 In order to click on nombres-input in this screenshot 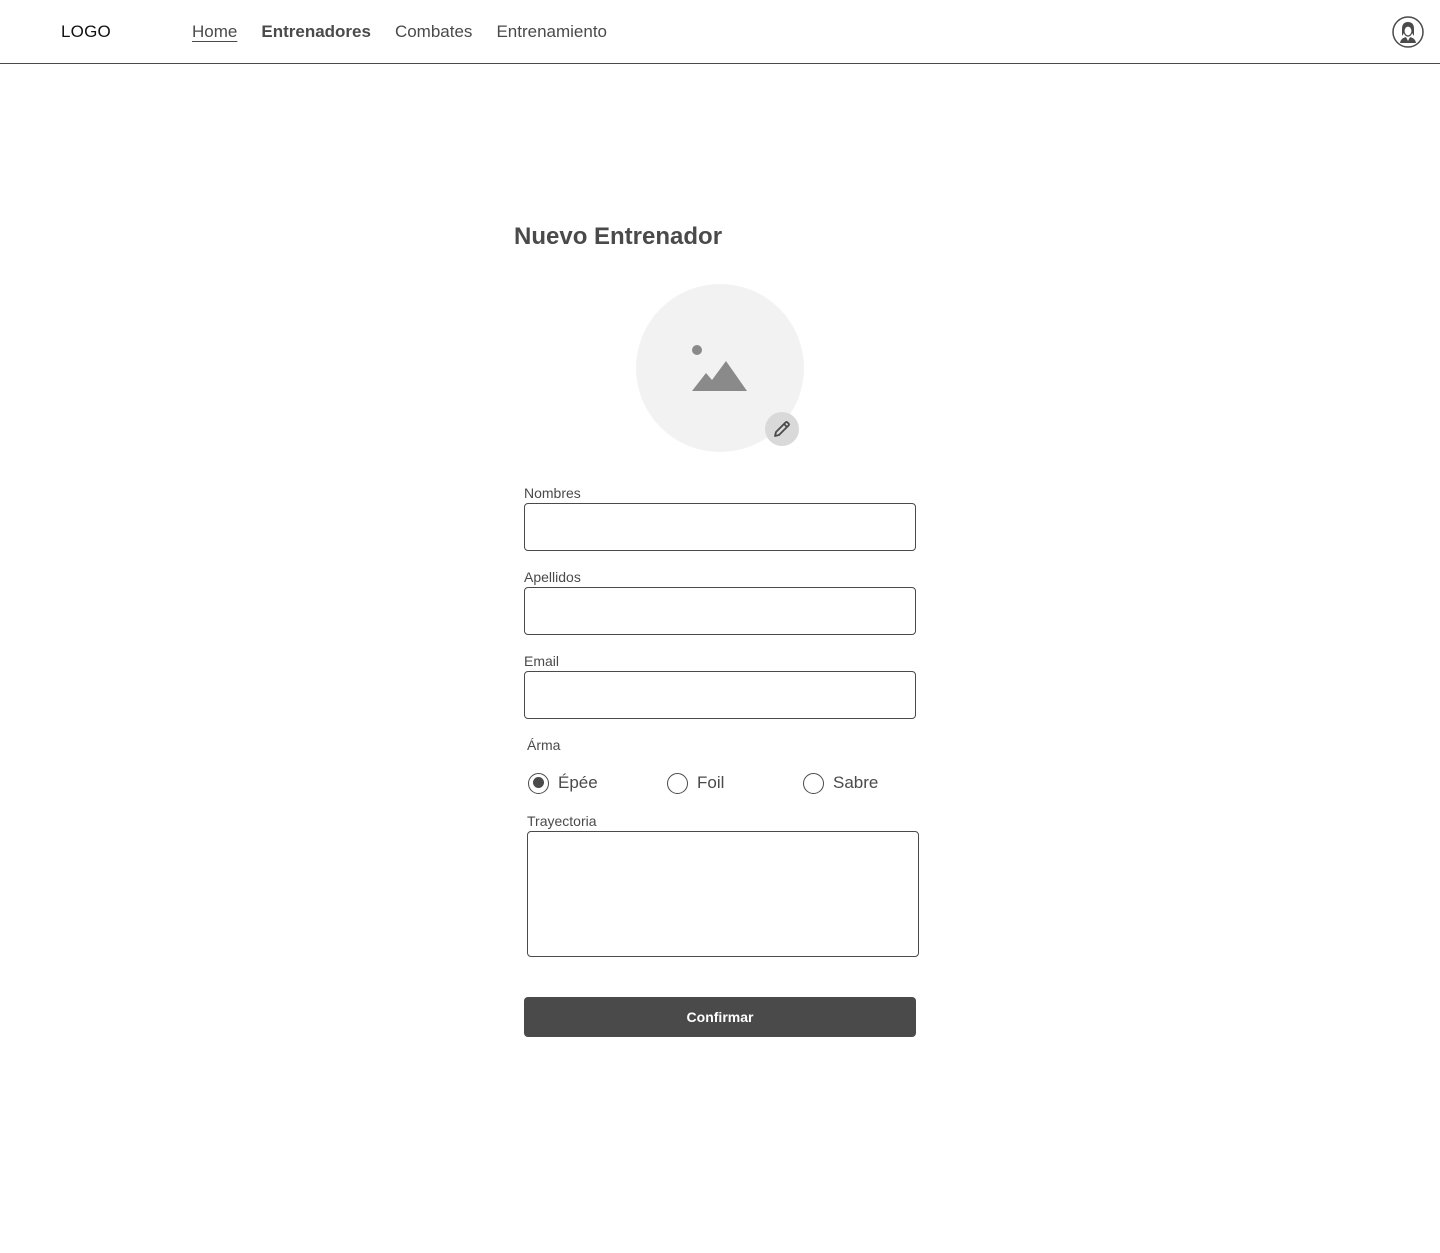, I will do `click(720, 527)`.